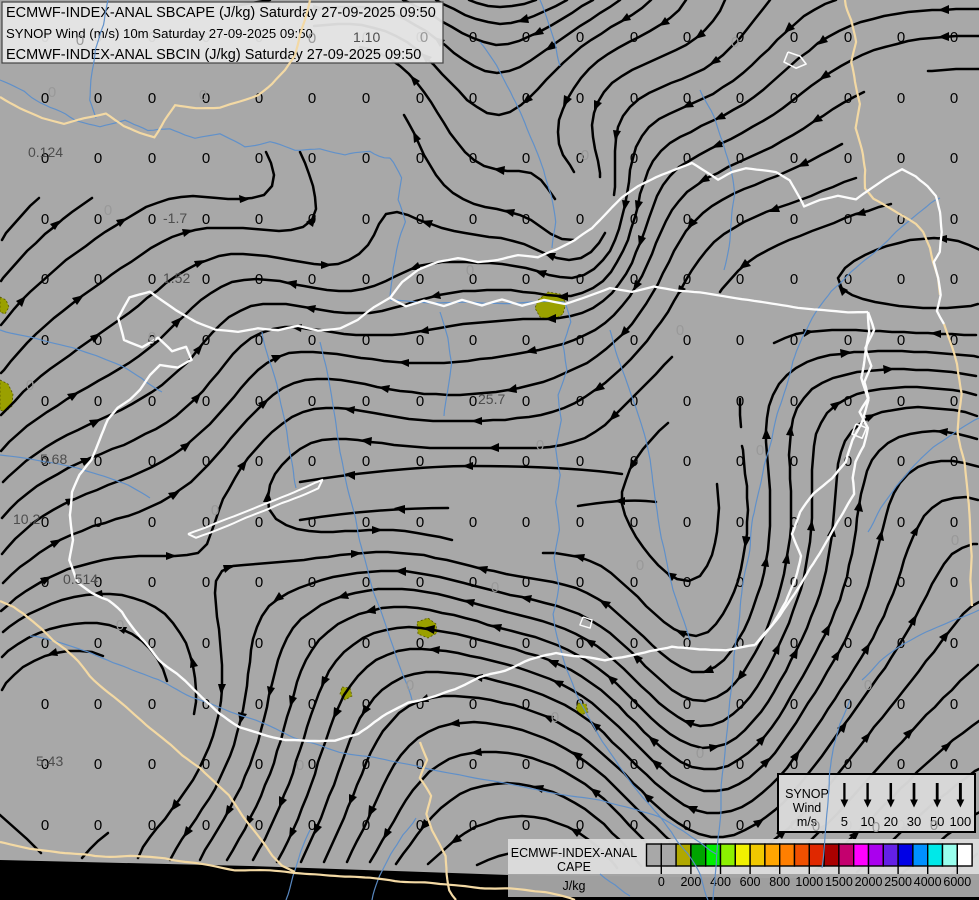 The height and width of the screenshot is (900, 979). What do you see at coordinates (574, 853) in the screenshot?
I see `svg-text: ECMWF-INDEX-ANAL` at bounding box center [574, 853].